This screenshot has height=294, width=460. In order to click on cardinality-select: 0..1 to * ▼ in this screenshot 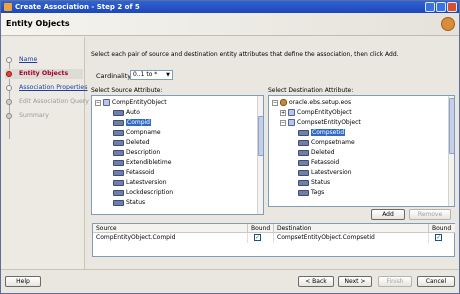, I will do `click(151, 75)`.